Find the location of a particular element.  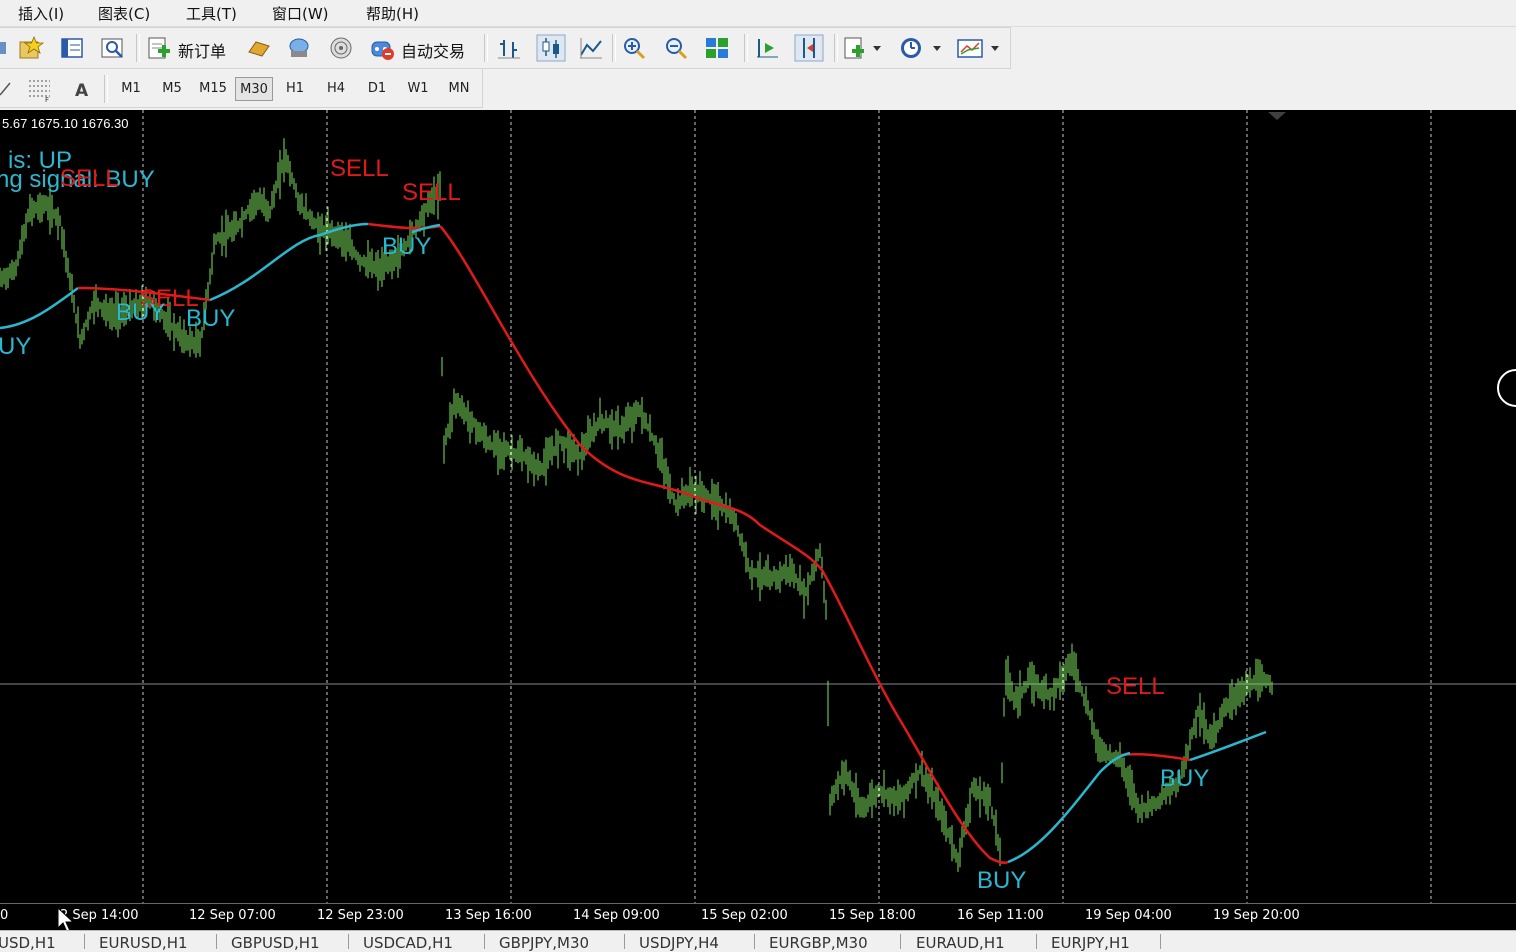

favorites-icon is located at coordinates (31, 48).